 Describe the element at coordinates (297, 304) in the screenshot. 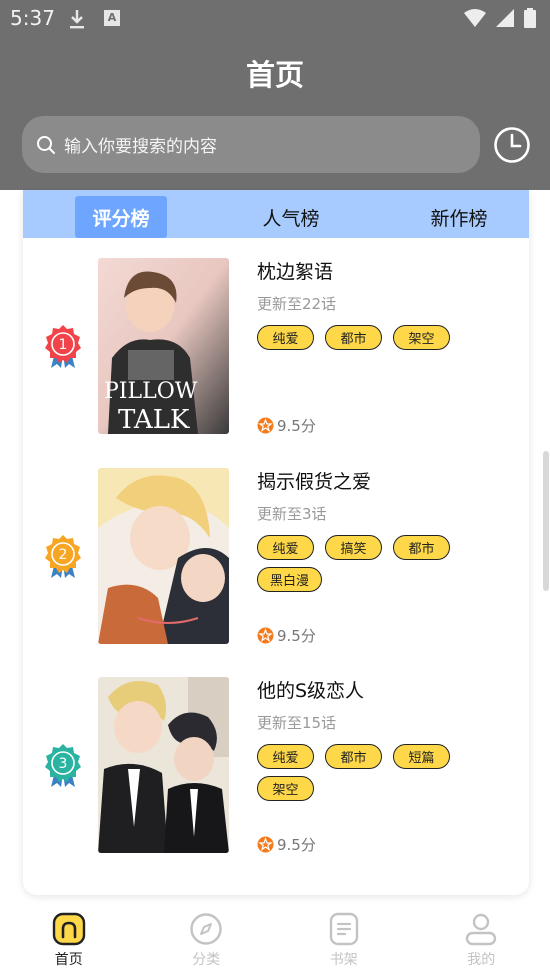

I see `update-status: 更新至22话` at that location.